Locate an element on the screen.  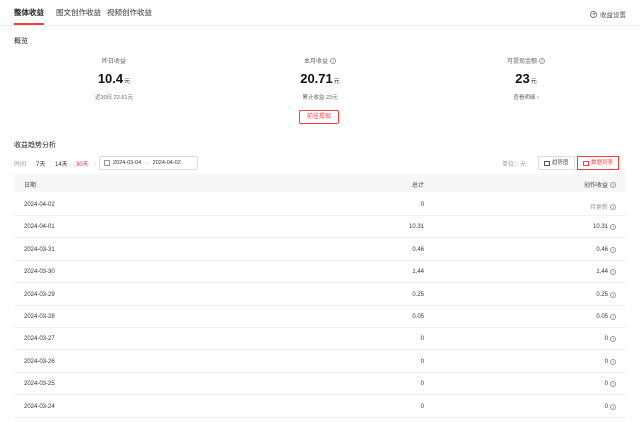
yesterday-revenue-card: 昨日收益 10.4元 近30日 22.61元 is located at coordinates (114, 78).